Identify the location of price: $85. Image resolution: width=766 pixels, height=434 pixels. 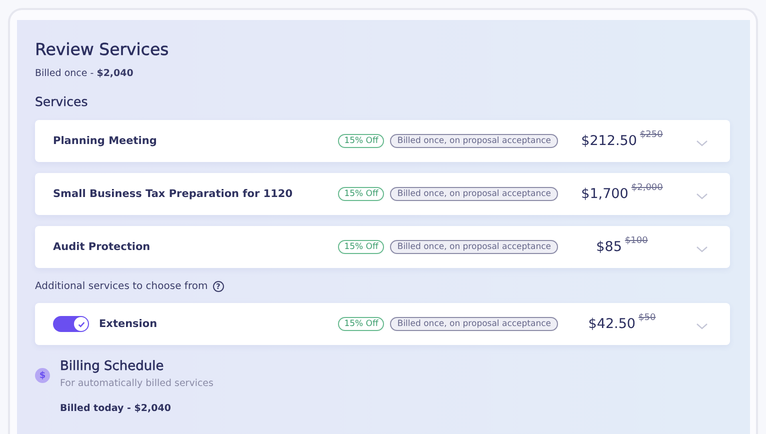
(609, 247).